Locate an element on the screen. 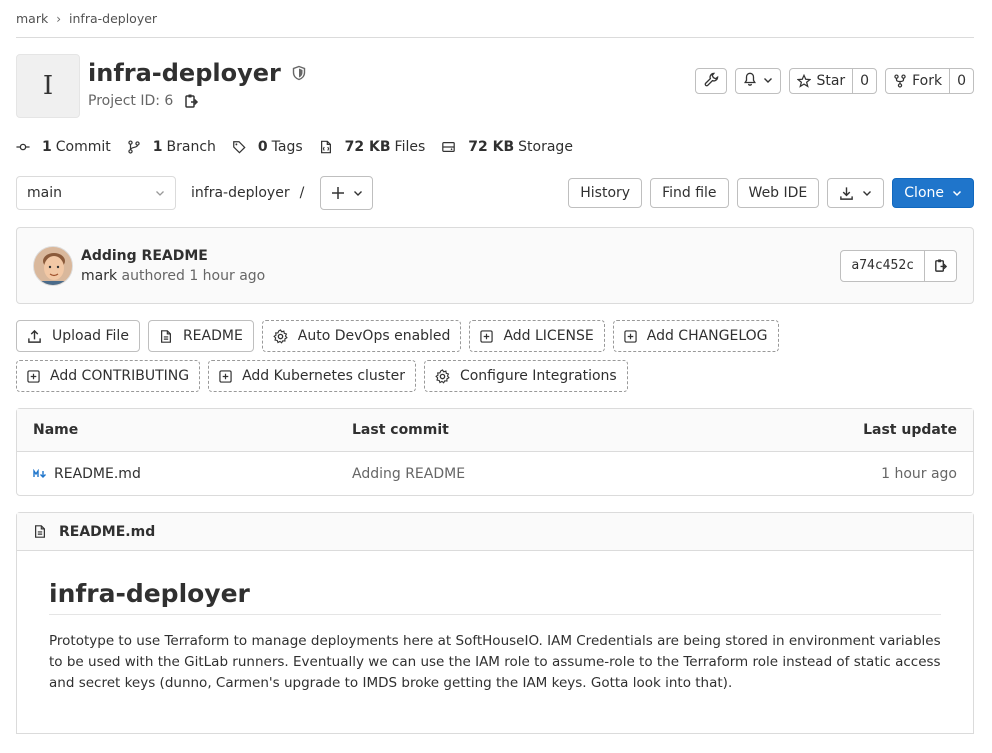 The width and height of the screenshot is (992, 753). file-last-update: 1 hour ago is located at coordinates (919, 473).